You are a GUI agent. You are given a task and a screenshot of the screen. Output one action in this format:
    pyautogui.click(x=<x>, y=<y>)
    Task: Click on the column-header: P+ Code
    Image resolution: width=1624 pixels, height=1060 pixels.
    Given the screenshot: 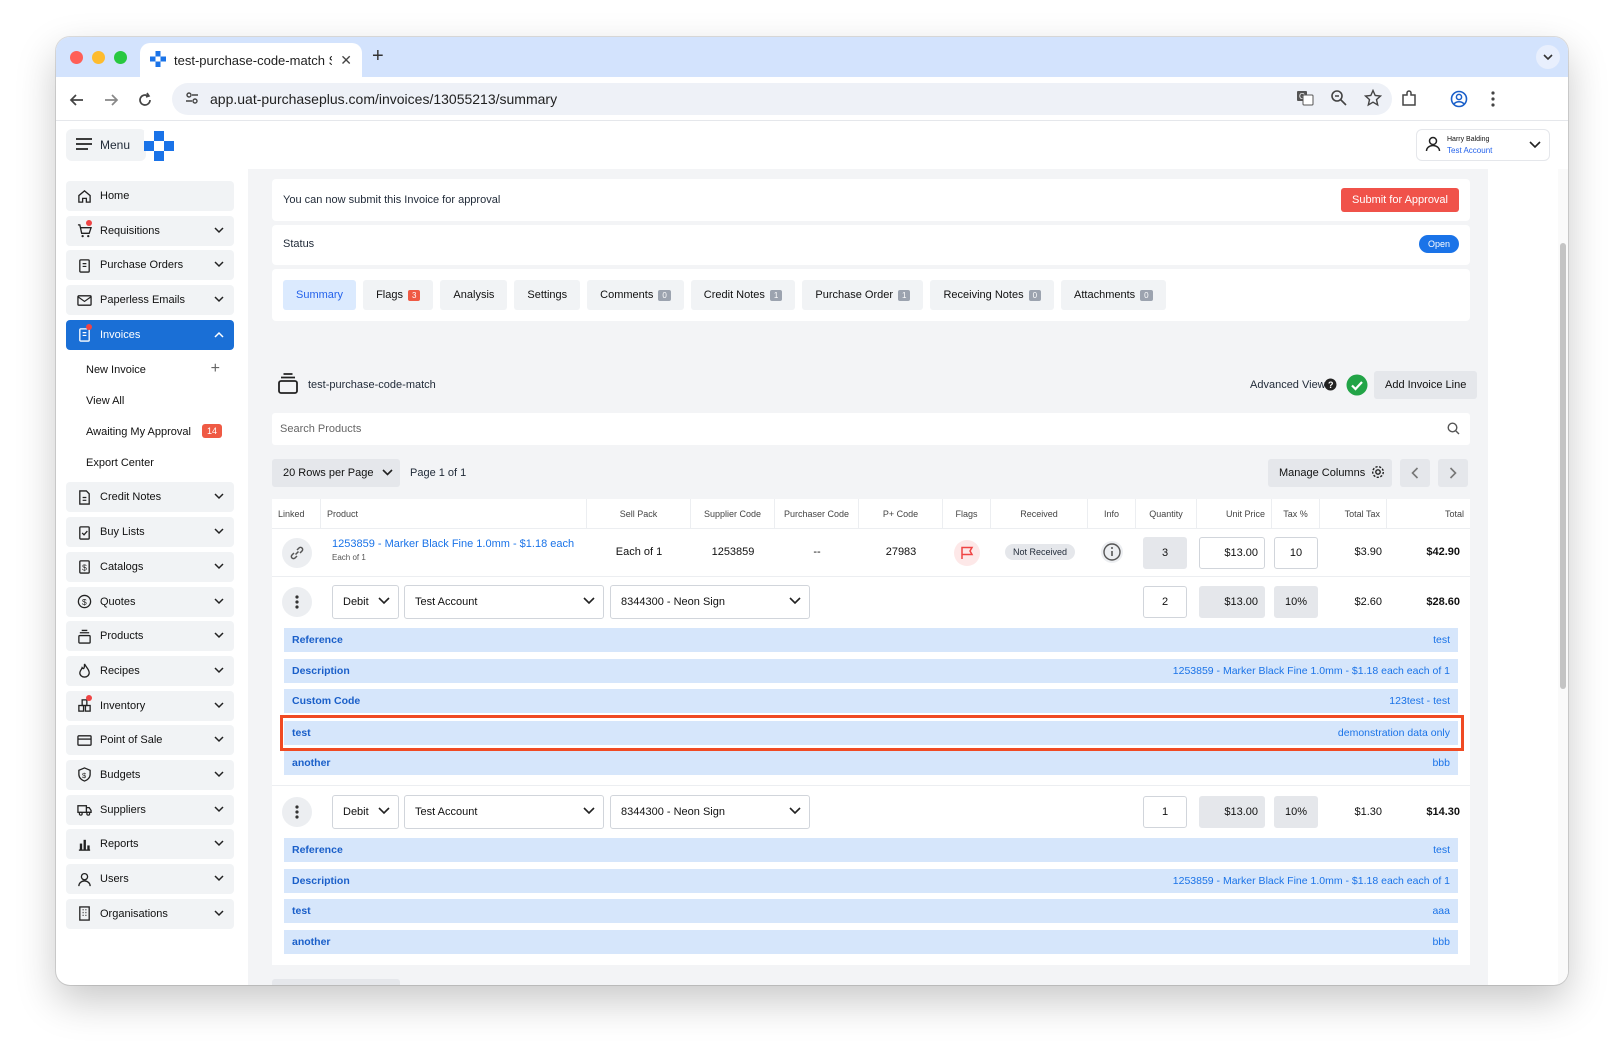 What is the action you would take?
    pyautogui.click(x=901, y=514)
    